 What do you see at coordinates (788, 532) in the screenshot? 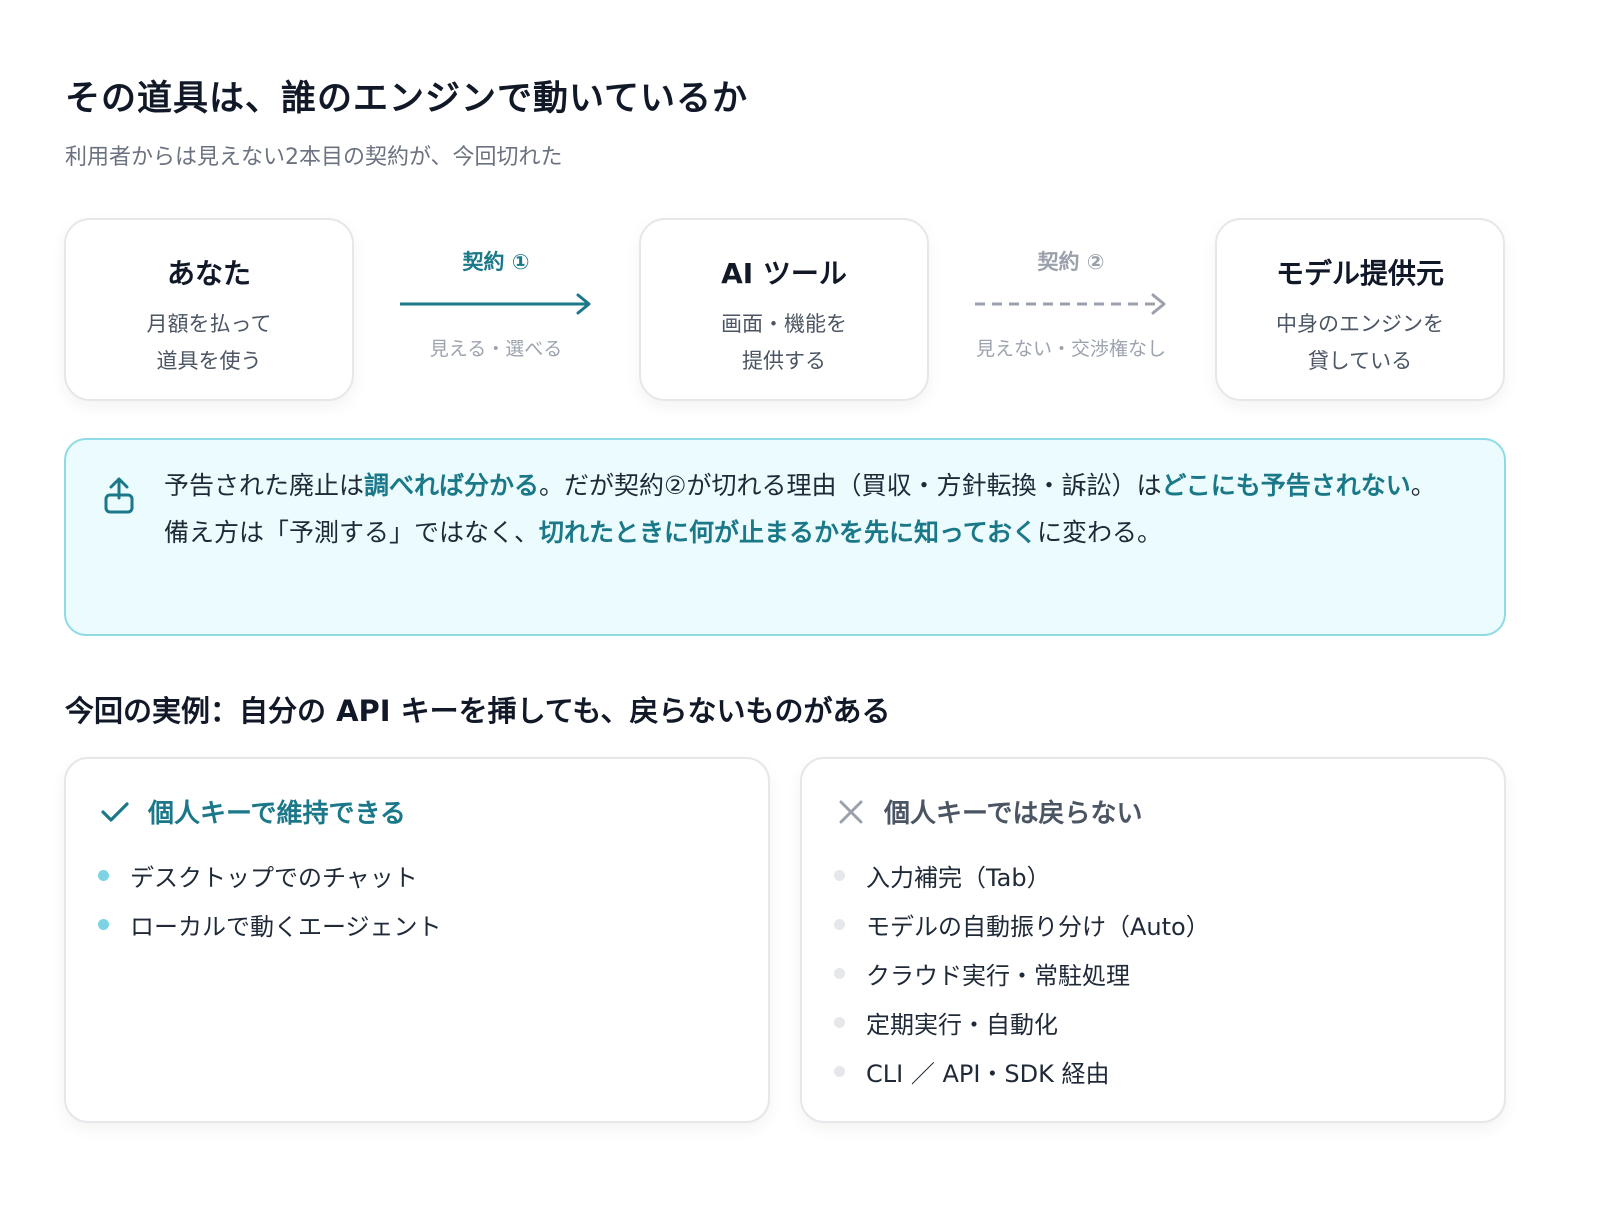
I see `callout-highlight: 切れたときに何が止まるかを先に知っておく` at bounding box center [788, 532].